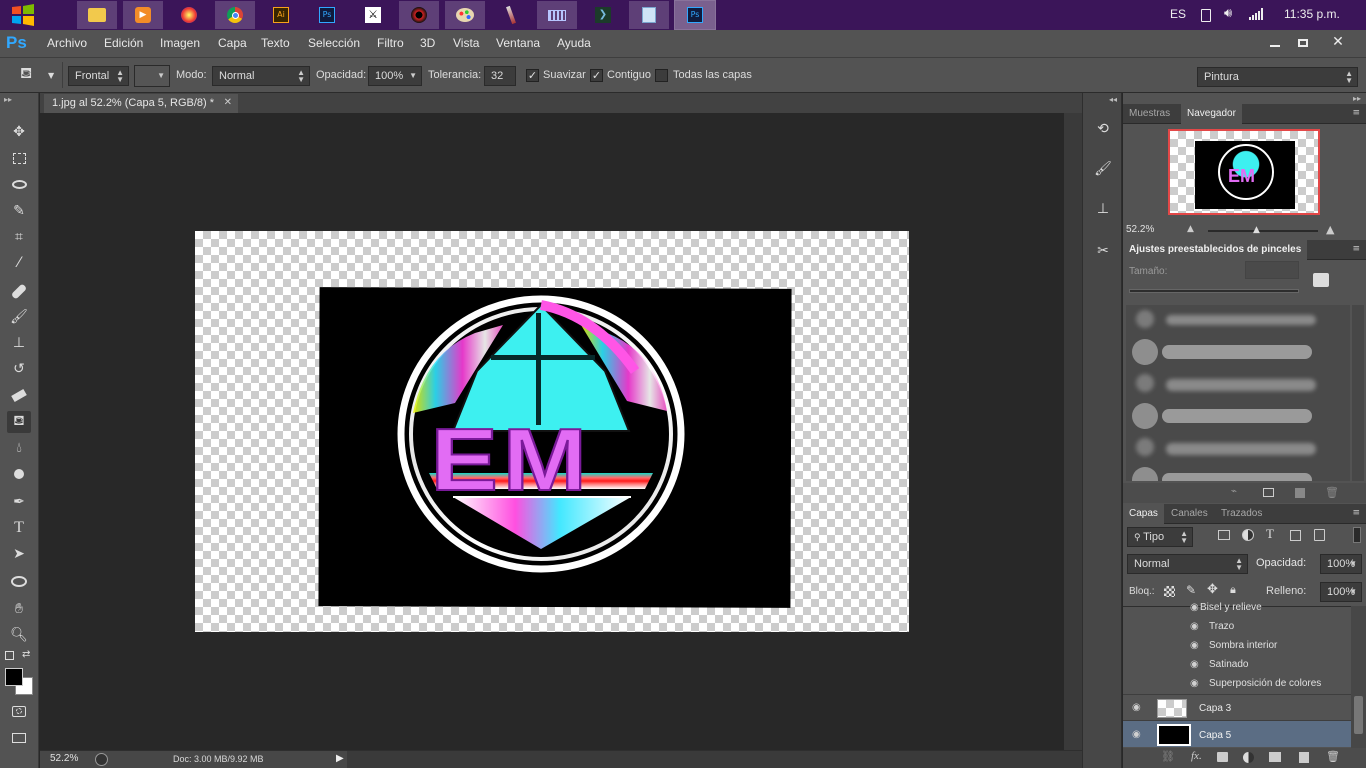 Image resolution: width=1366 pixels, height=768 pixels. Describe the element at coordinates (714, 759) in the screenshot. I see `horizontal-scrollbar` at that location.